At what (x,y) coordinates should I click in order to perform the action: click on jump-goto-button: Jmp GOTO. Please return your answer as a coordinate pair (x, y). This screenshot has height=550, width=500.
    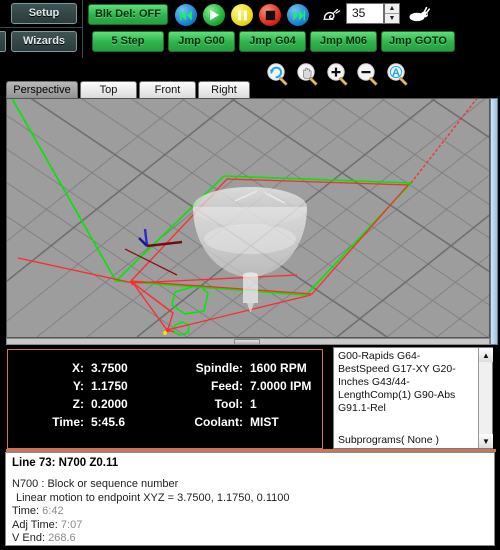
    Looking at the image, I should click on (418, 41).